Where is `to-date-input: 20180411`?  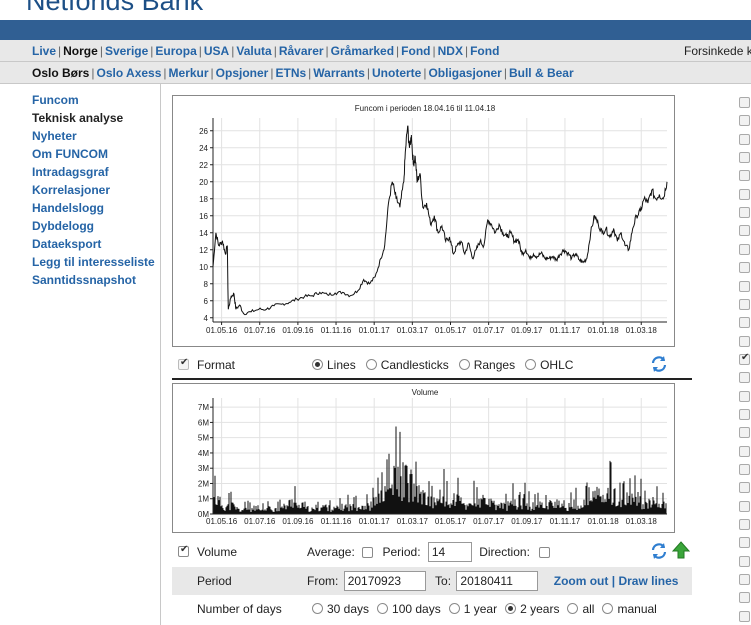 to-date-input: 20180411 is located at coordinates (497, 581).